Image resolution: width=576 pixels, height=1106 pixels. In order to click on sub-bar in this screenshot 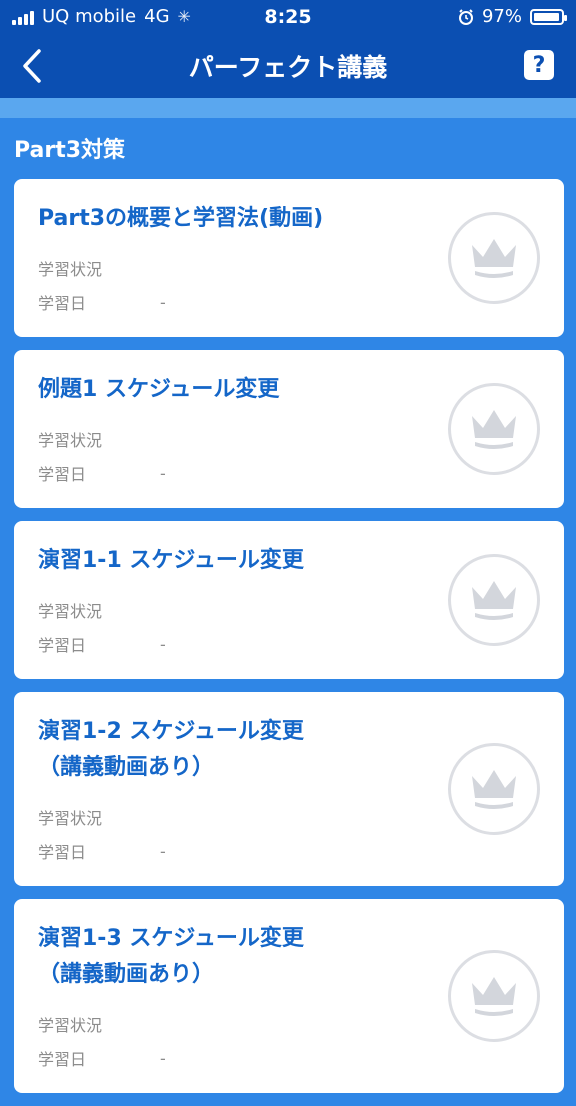, I will do `click(288, 108)`.